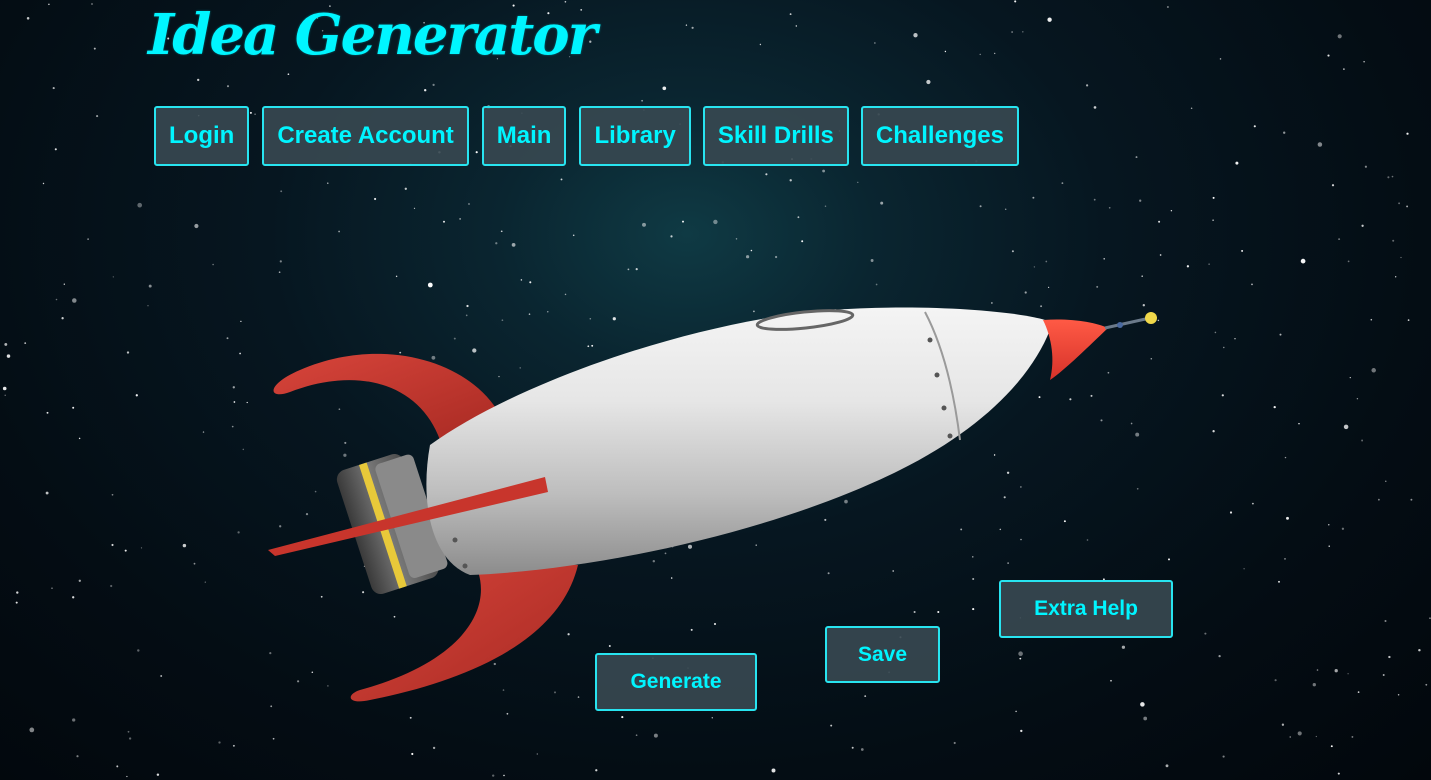 The width and height of the screenshot is (1431, 780). I want to click on extra-help-button: Extra Help, so click(1086, 609).